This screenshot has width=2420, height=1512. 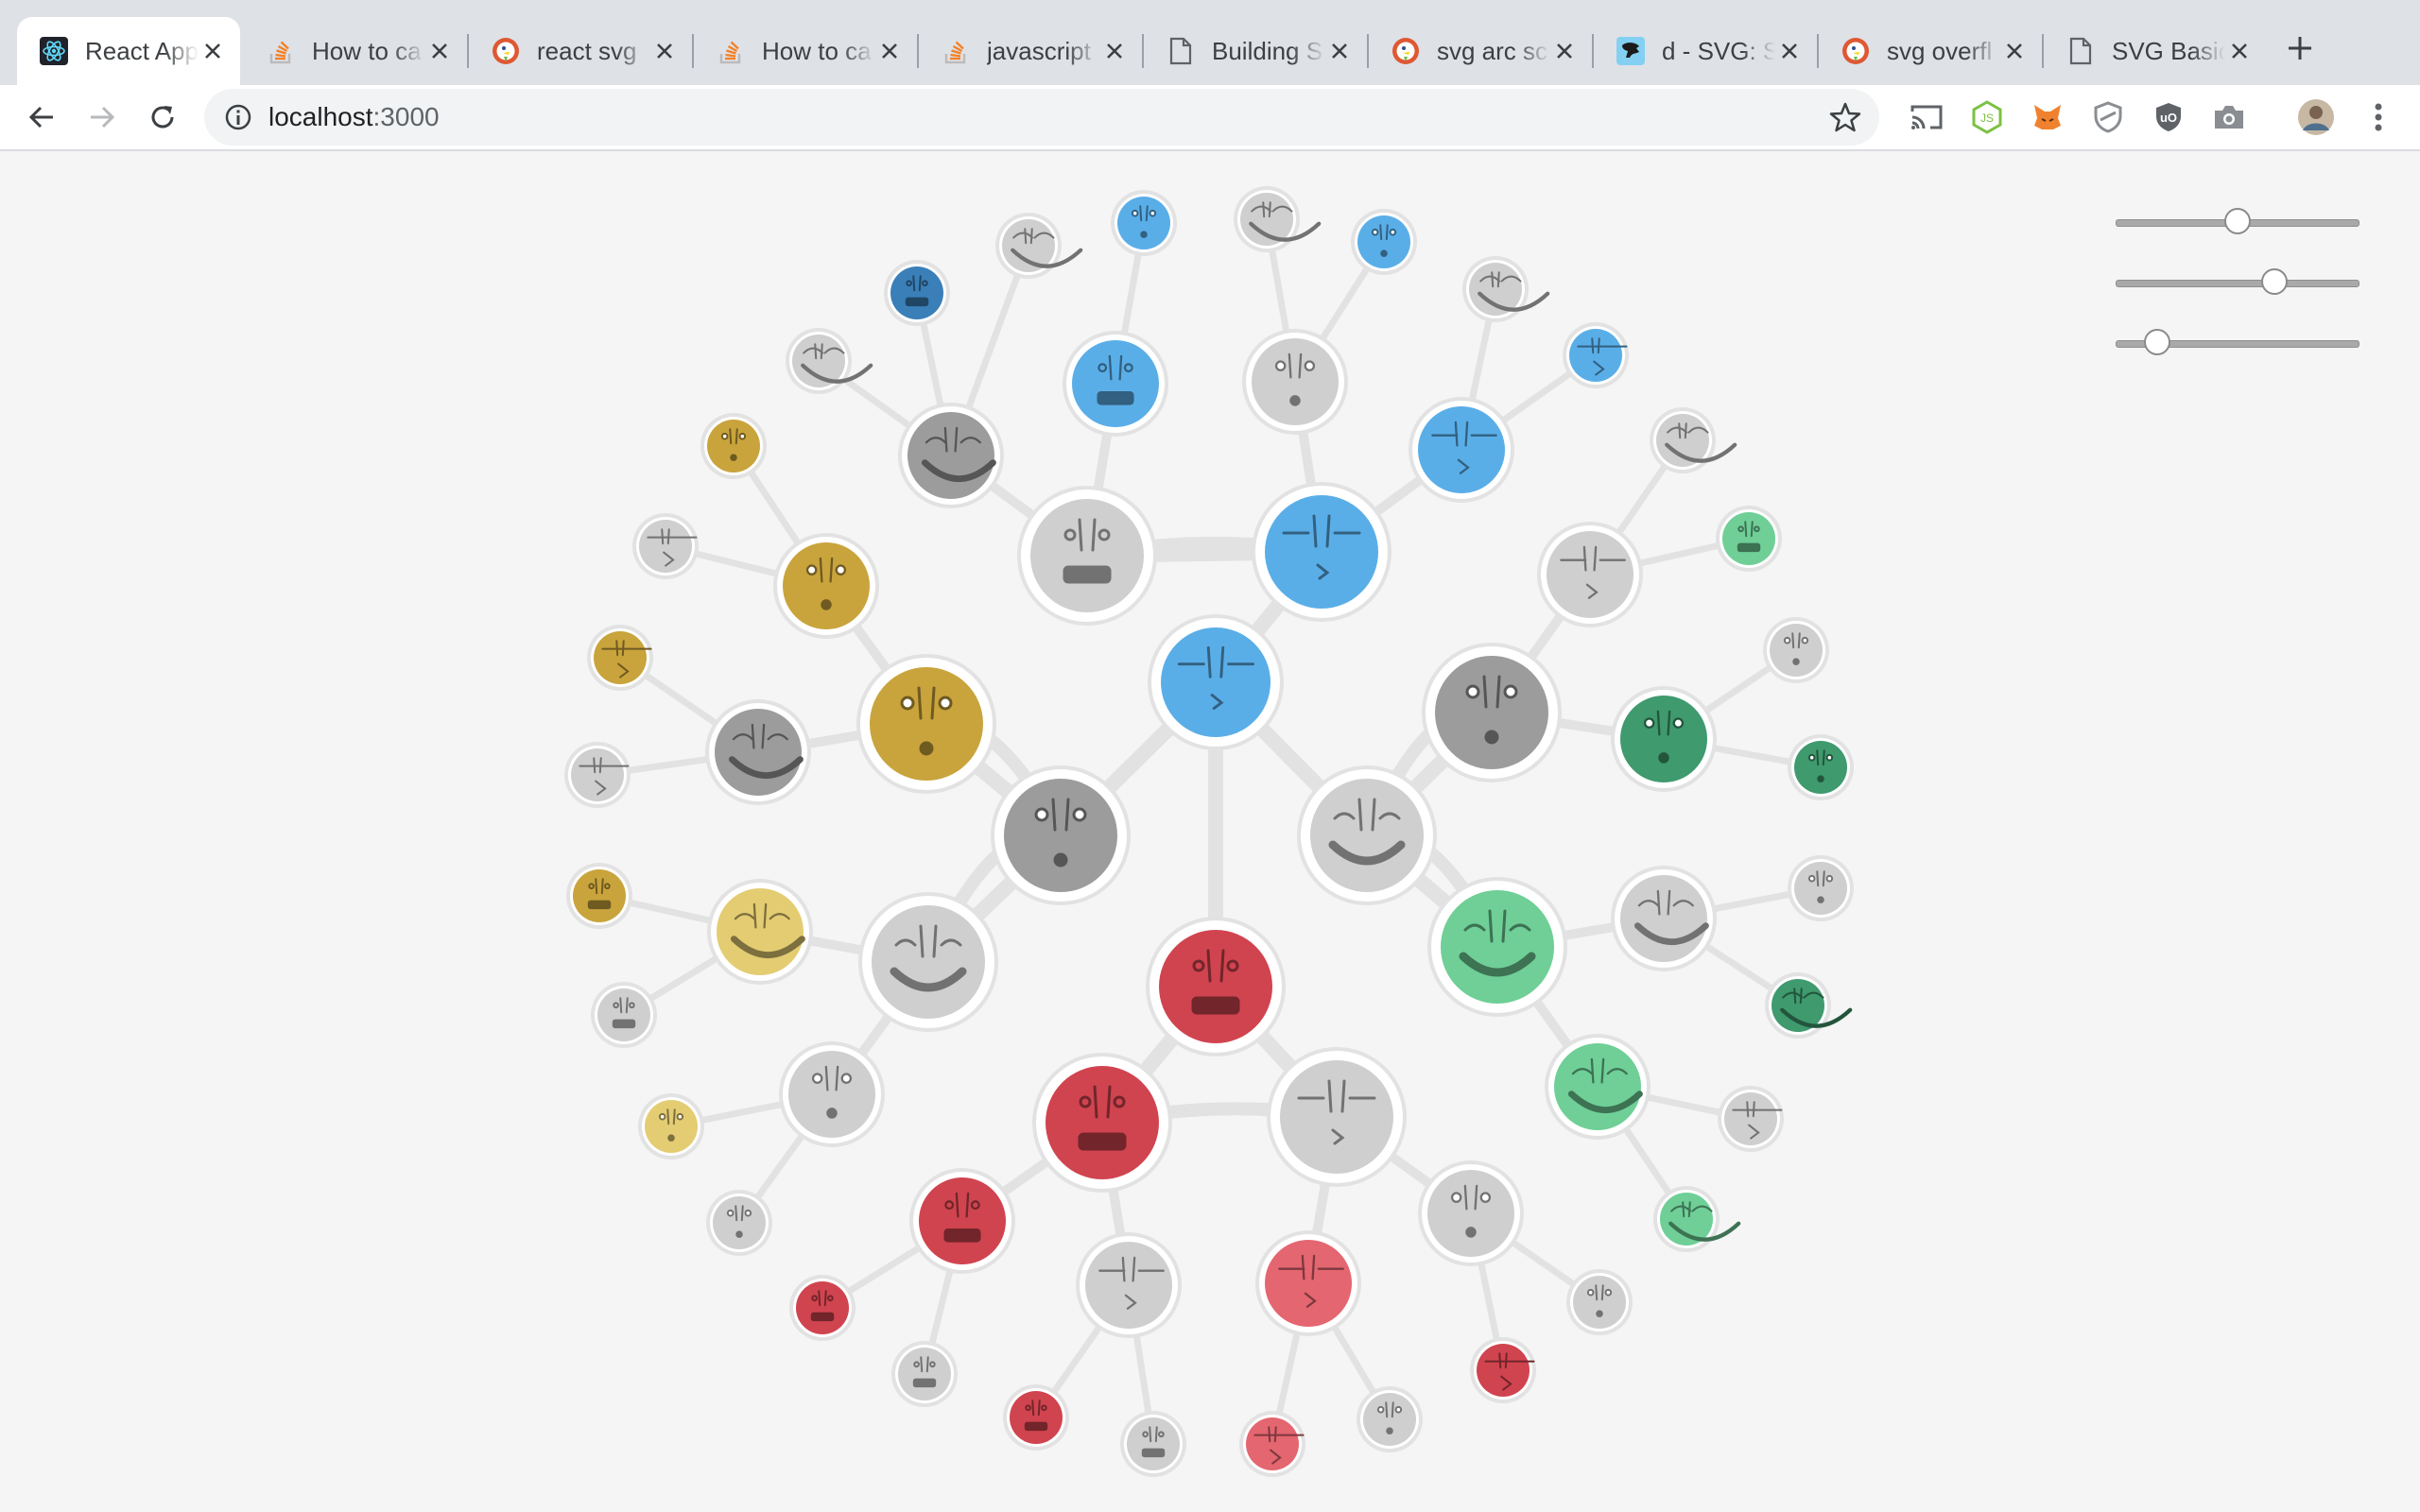 I want to click on profile-avatar, so click(x=2316, y=117).